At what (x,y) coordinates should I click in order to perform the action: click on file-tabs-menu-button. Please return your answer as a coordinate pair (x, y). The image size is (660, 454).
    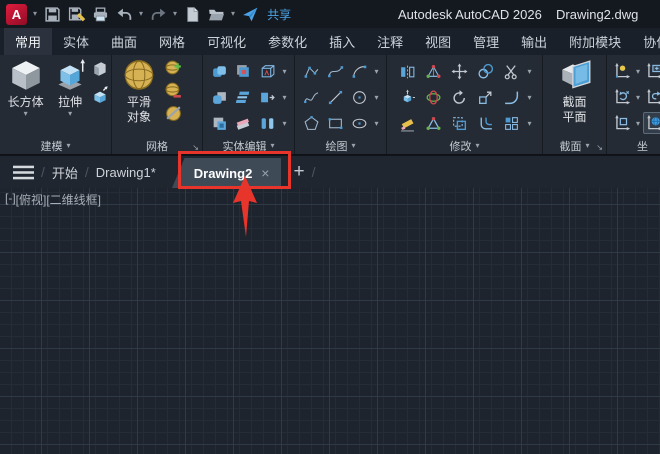
    Looking at the image, I should click on (23, 172).